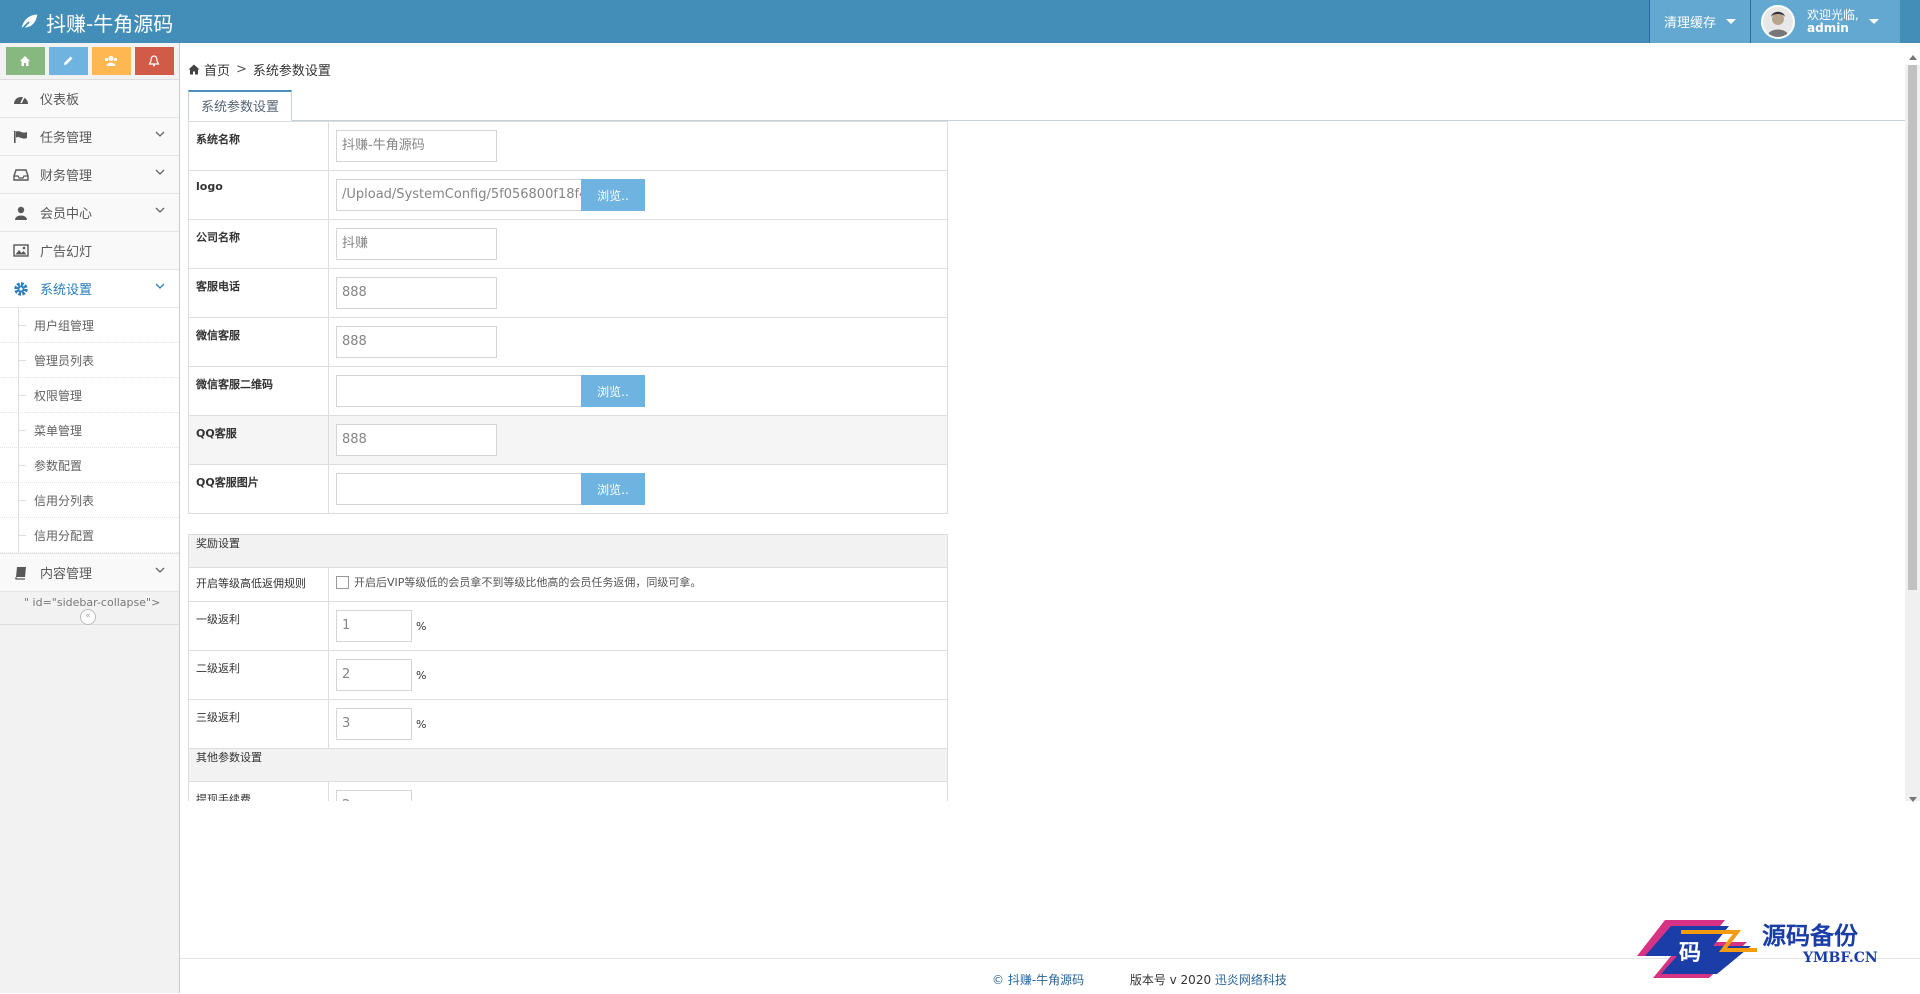 Image resolution: width=1920 pixels, height=994 pixels. I want to click on sidebar-item-system-settings: 系统设置, so click(89, 289).